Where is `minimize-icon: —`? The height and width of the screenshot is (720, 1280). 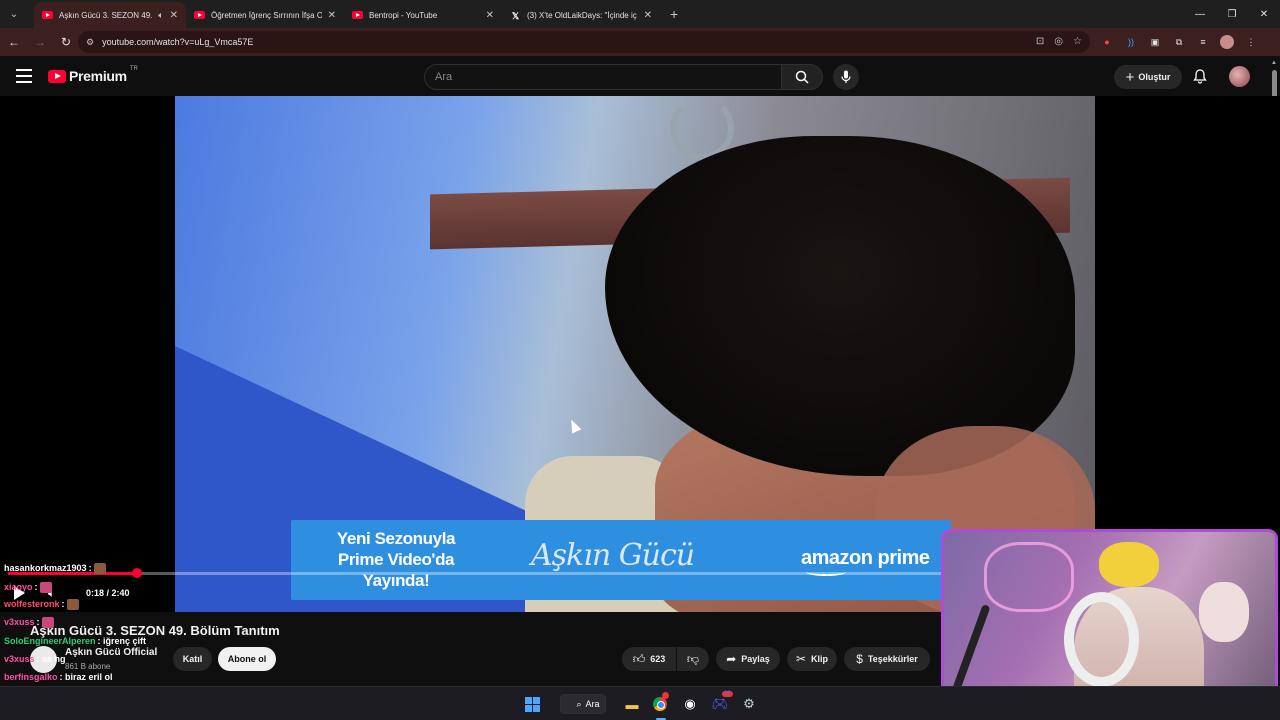
minimize-icon: — is located at coordinates (1200, 14).